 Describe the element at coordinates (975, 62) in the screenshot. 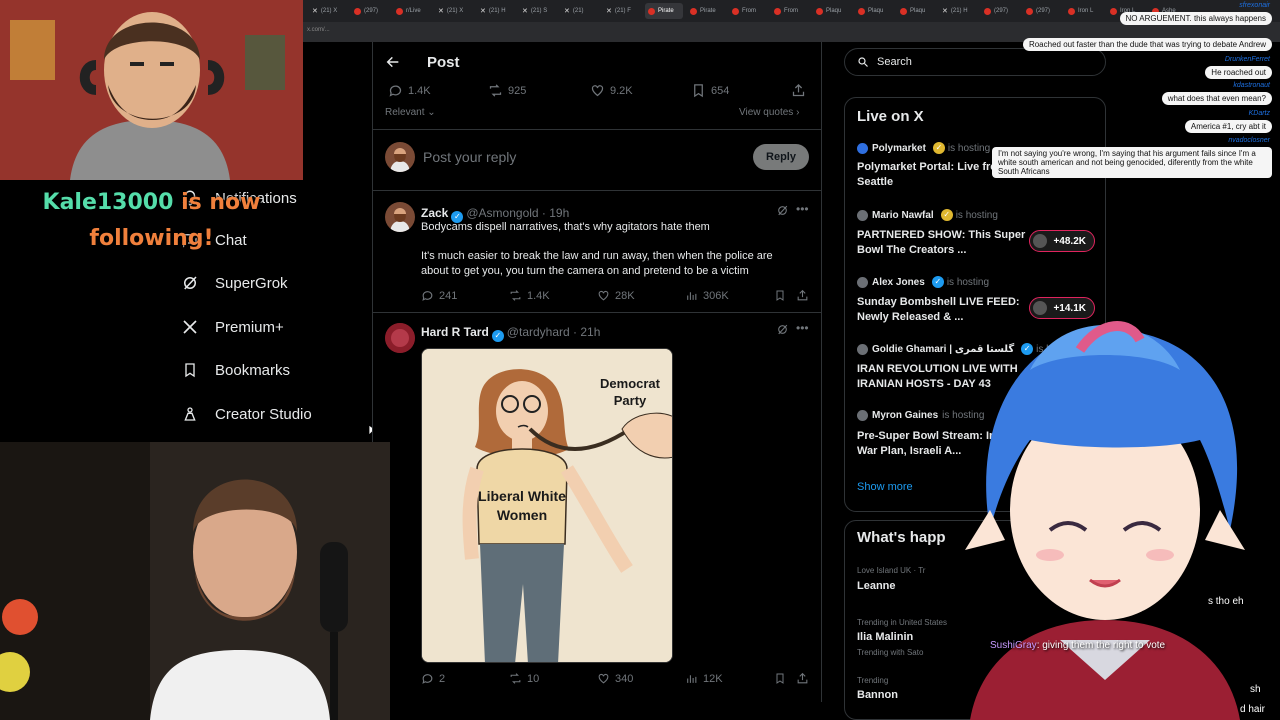

I see `search-input: Search` at that location.